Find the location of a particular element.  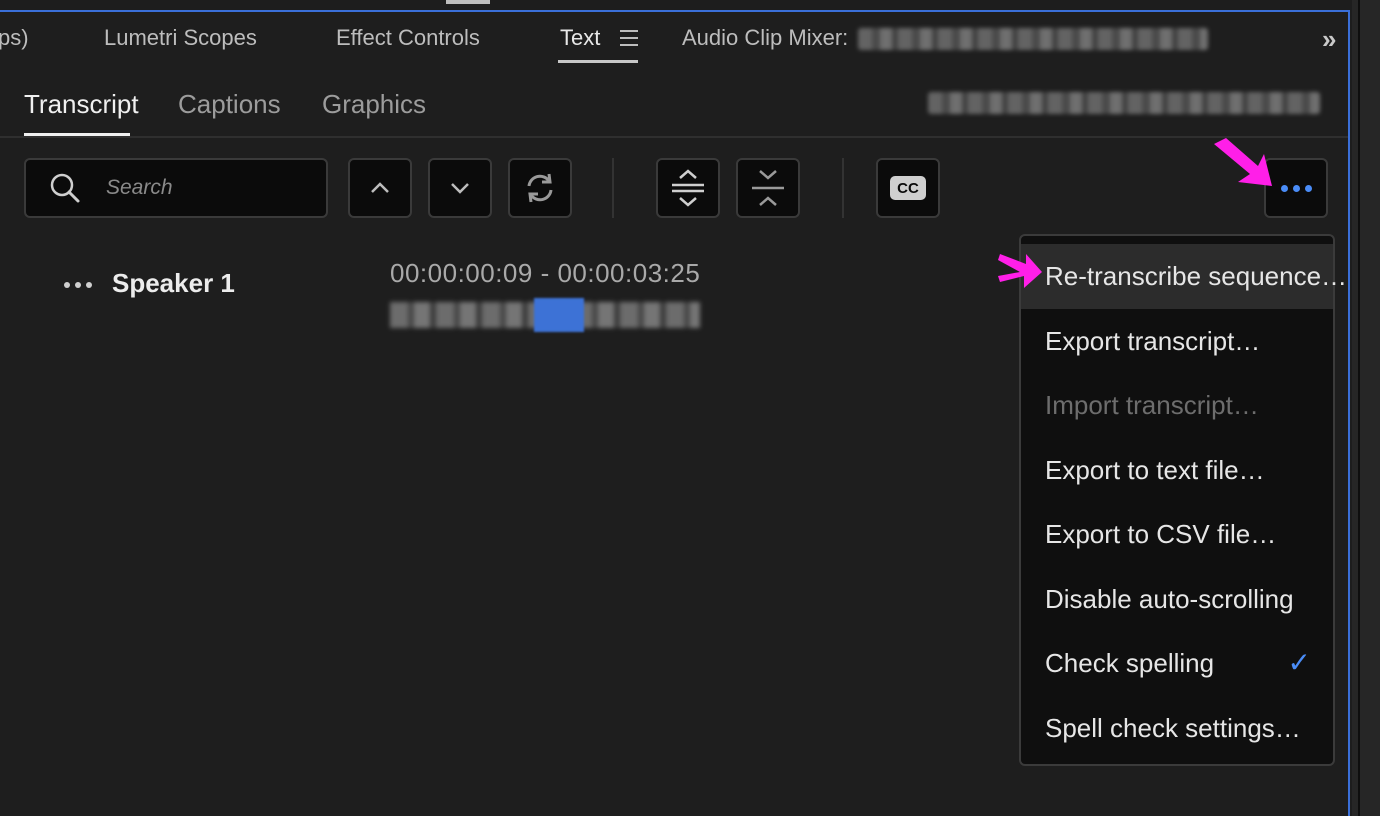

expand-icon is located at coordinates (688, 188).